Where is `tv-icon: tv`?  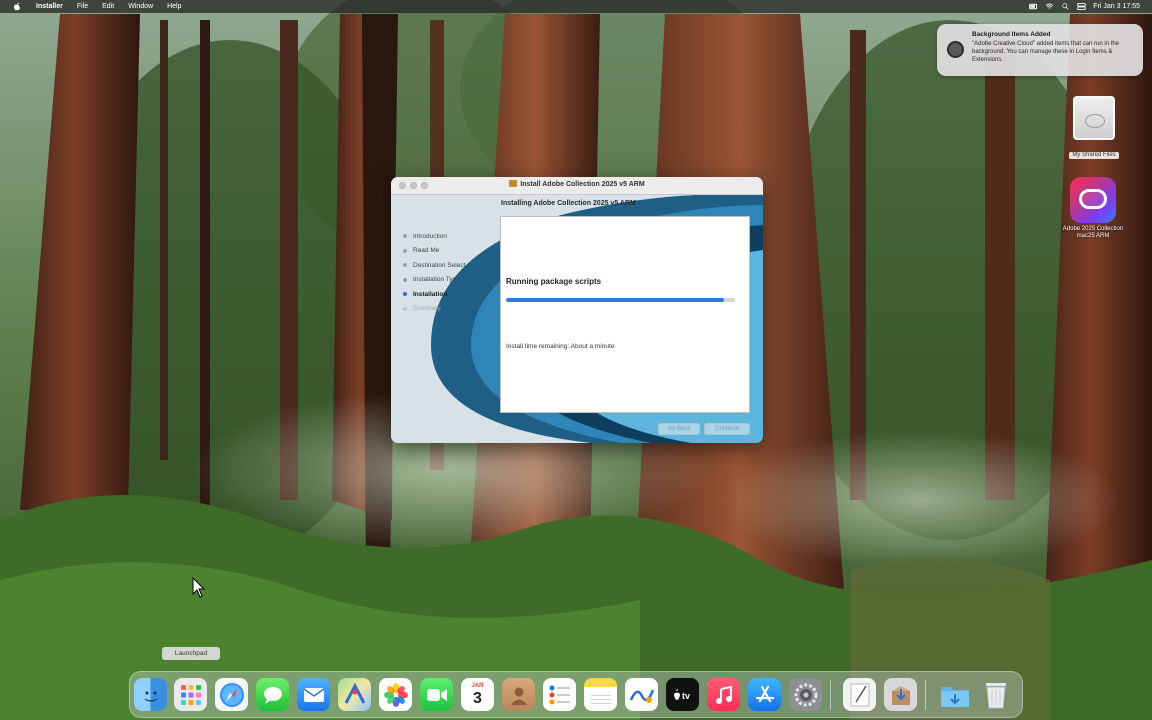 tv-icon: tv is located at coordinates (682, 694).